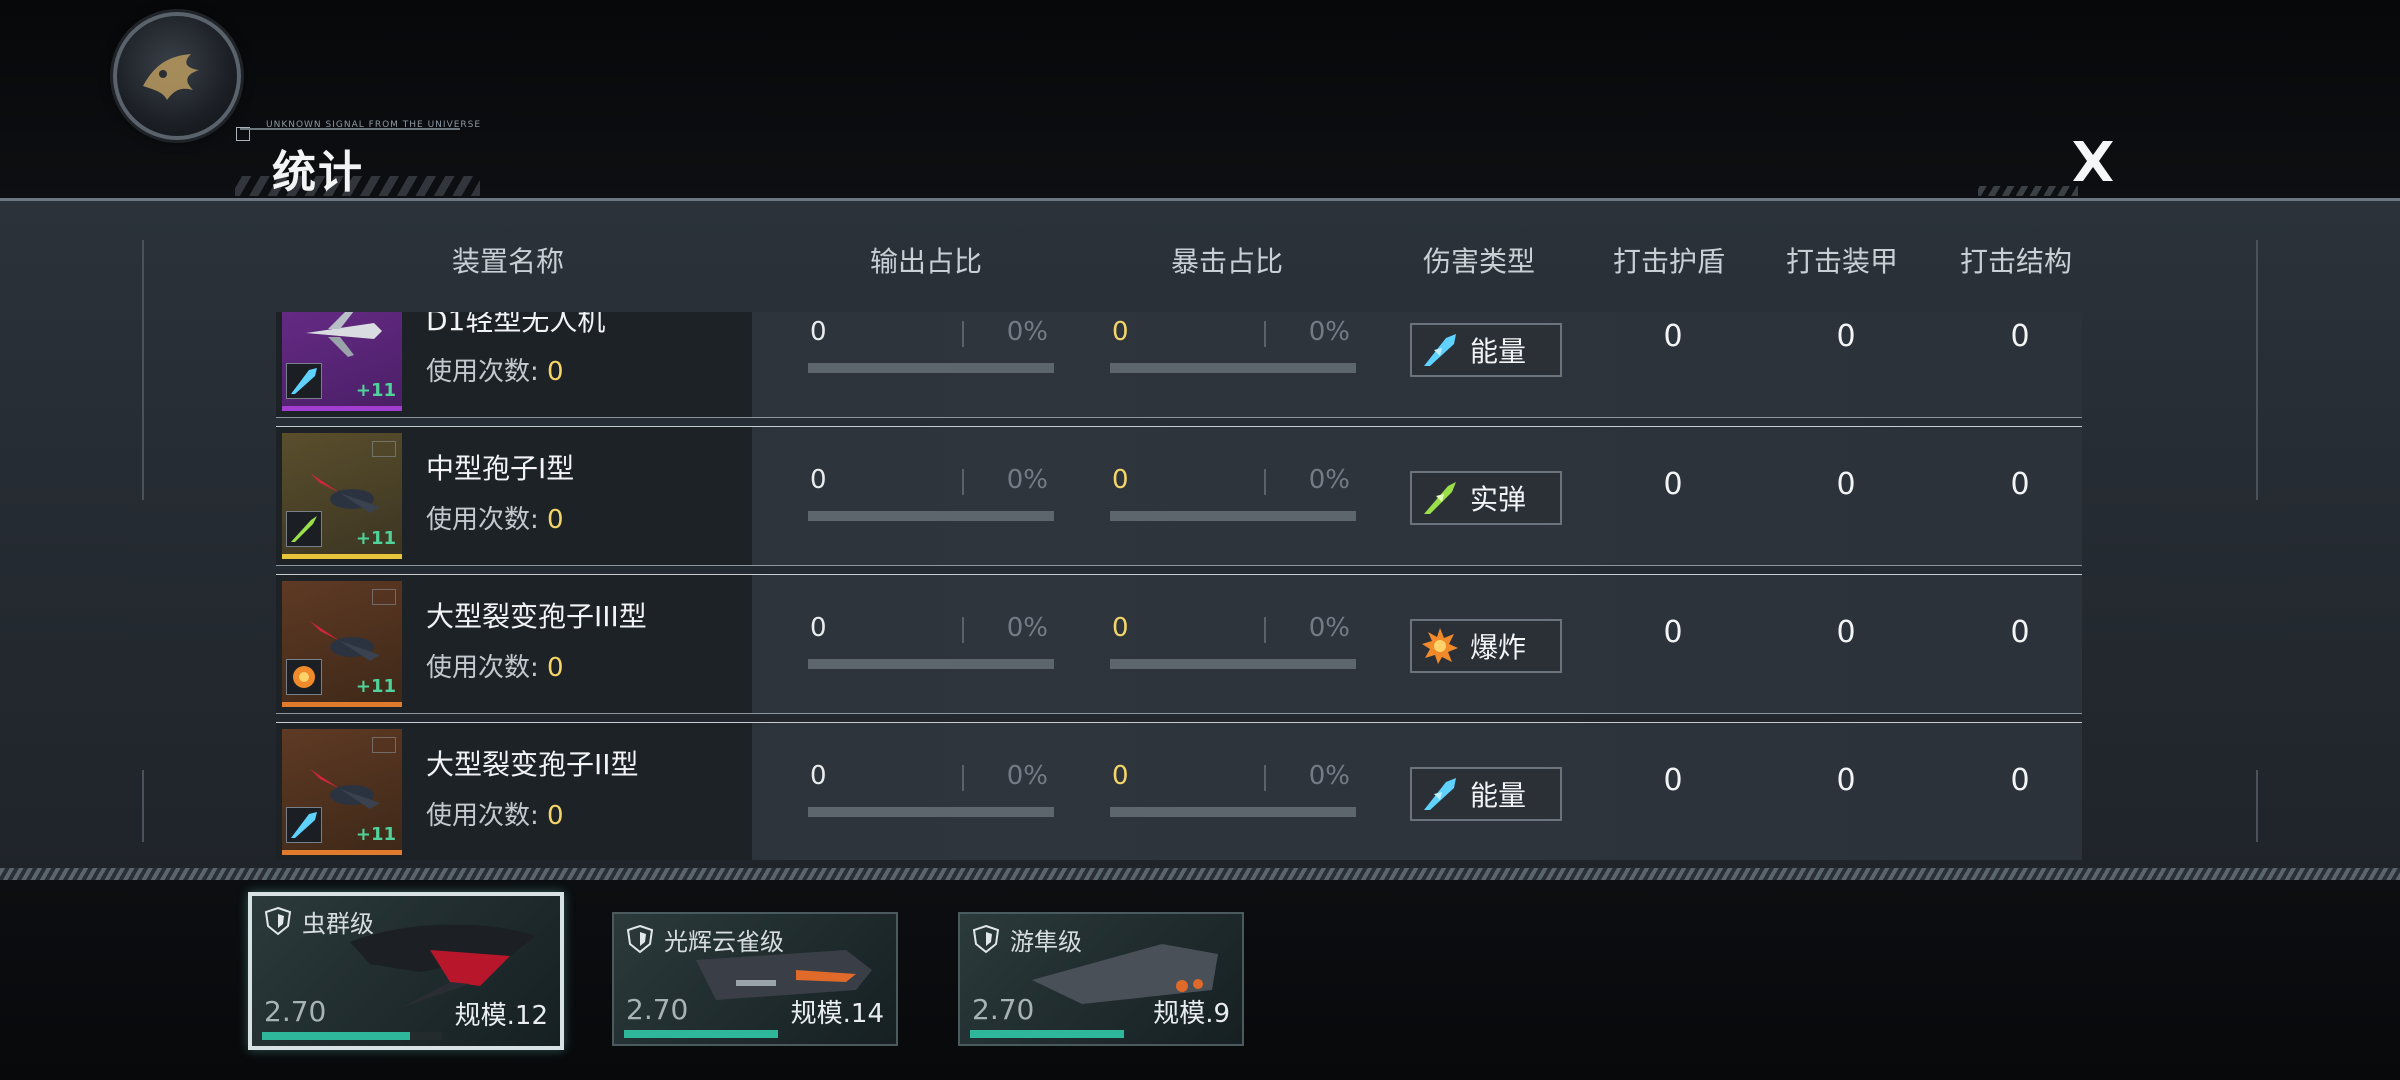 The width and height of the screenshot is (2400, 1080). Describe the element at coordinates (1479, 261) in the screenshot. I see `col-header-damage-type: 伤害类型` at that location.